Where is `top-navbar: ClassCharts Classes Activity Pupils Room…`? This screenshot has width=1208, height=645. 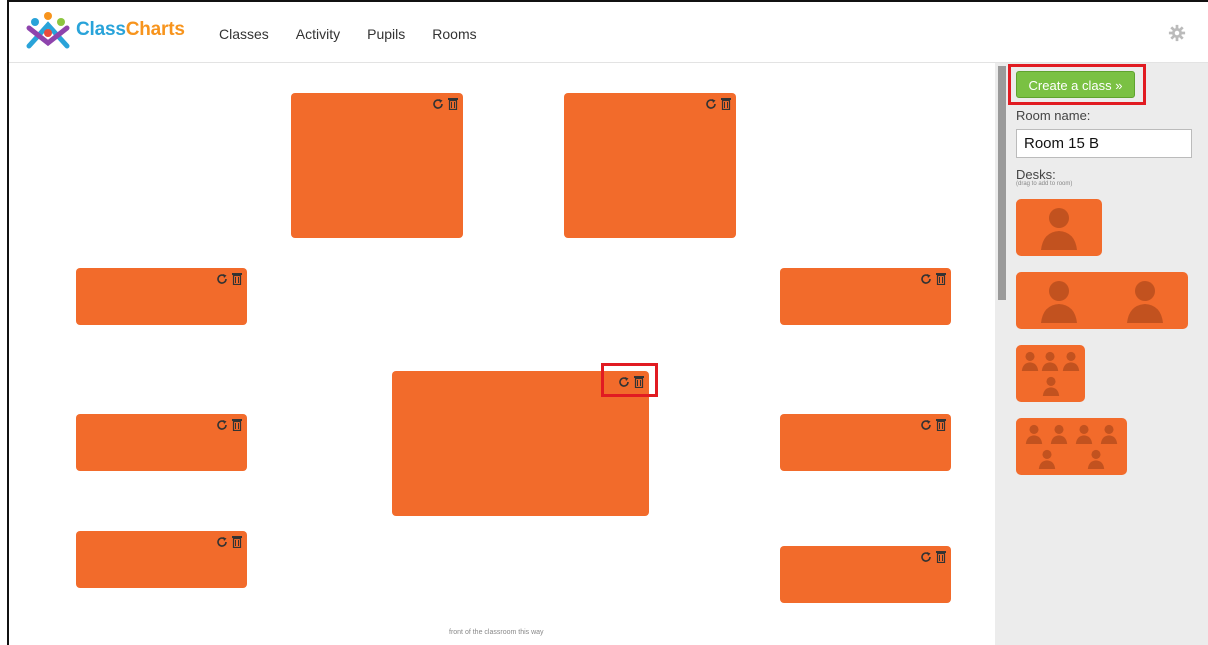 top-navbar: ClassCharts Classes Activity Pupils Room… is located at coordinates (608, 32).